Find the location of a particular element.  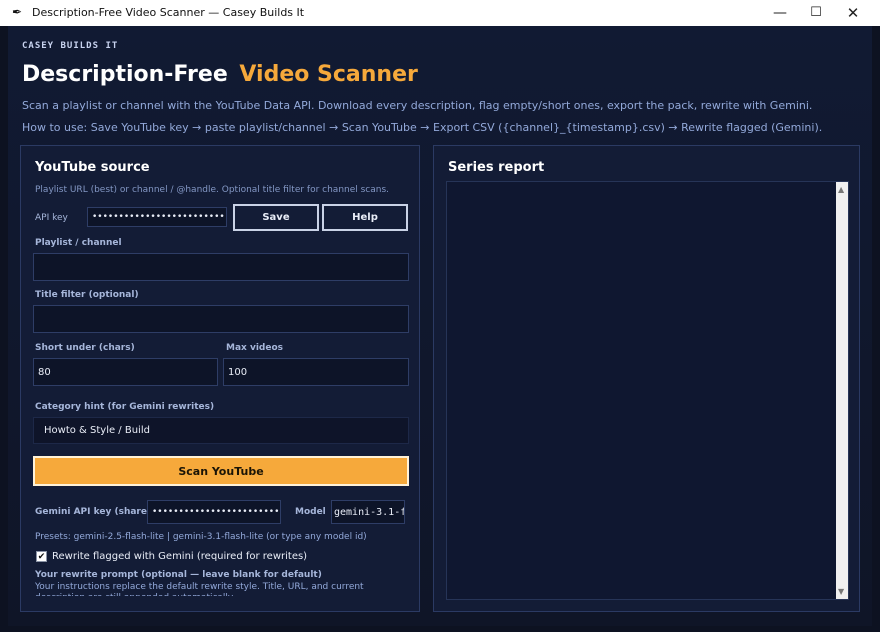

help-button: Help is located at coordinates (365, 217).